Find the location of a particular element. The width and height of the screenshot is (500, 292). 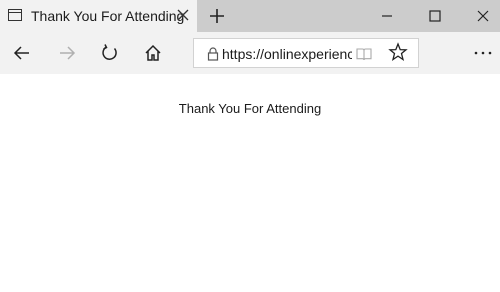

address-bar: https://onlinexperience is located at coordinates (306, 53).